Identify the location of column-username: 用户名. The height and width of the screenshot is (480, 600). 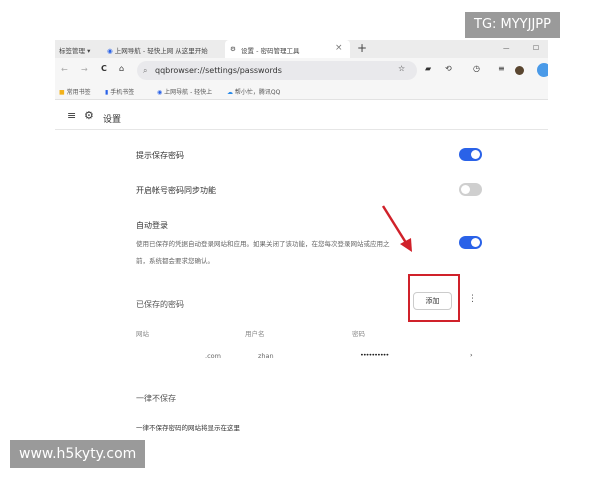
(255, 334).